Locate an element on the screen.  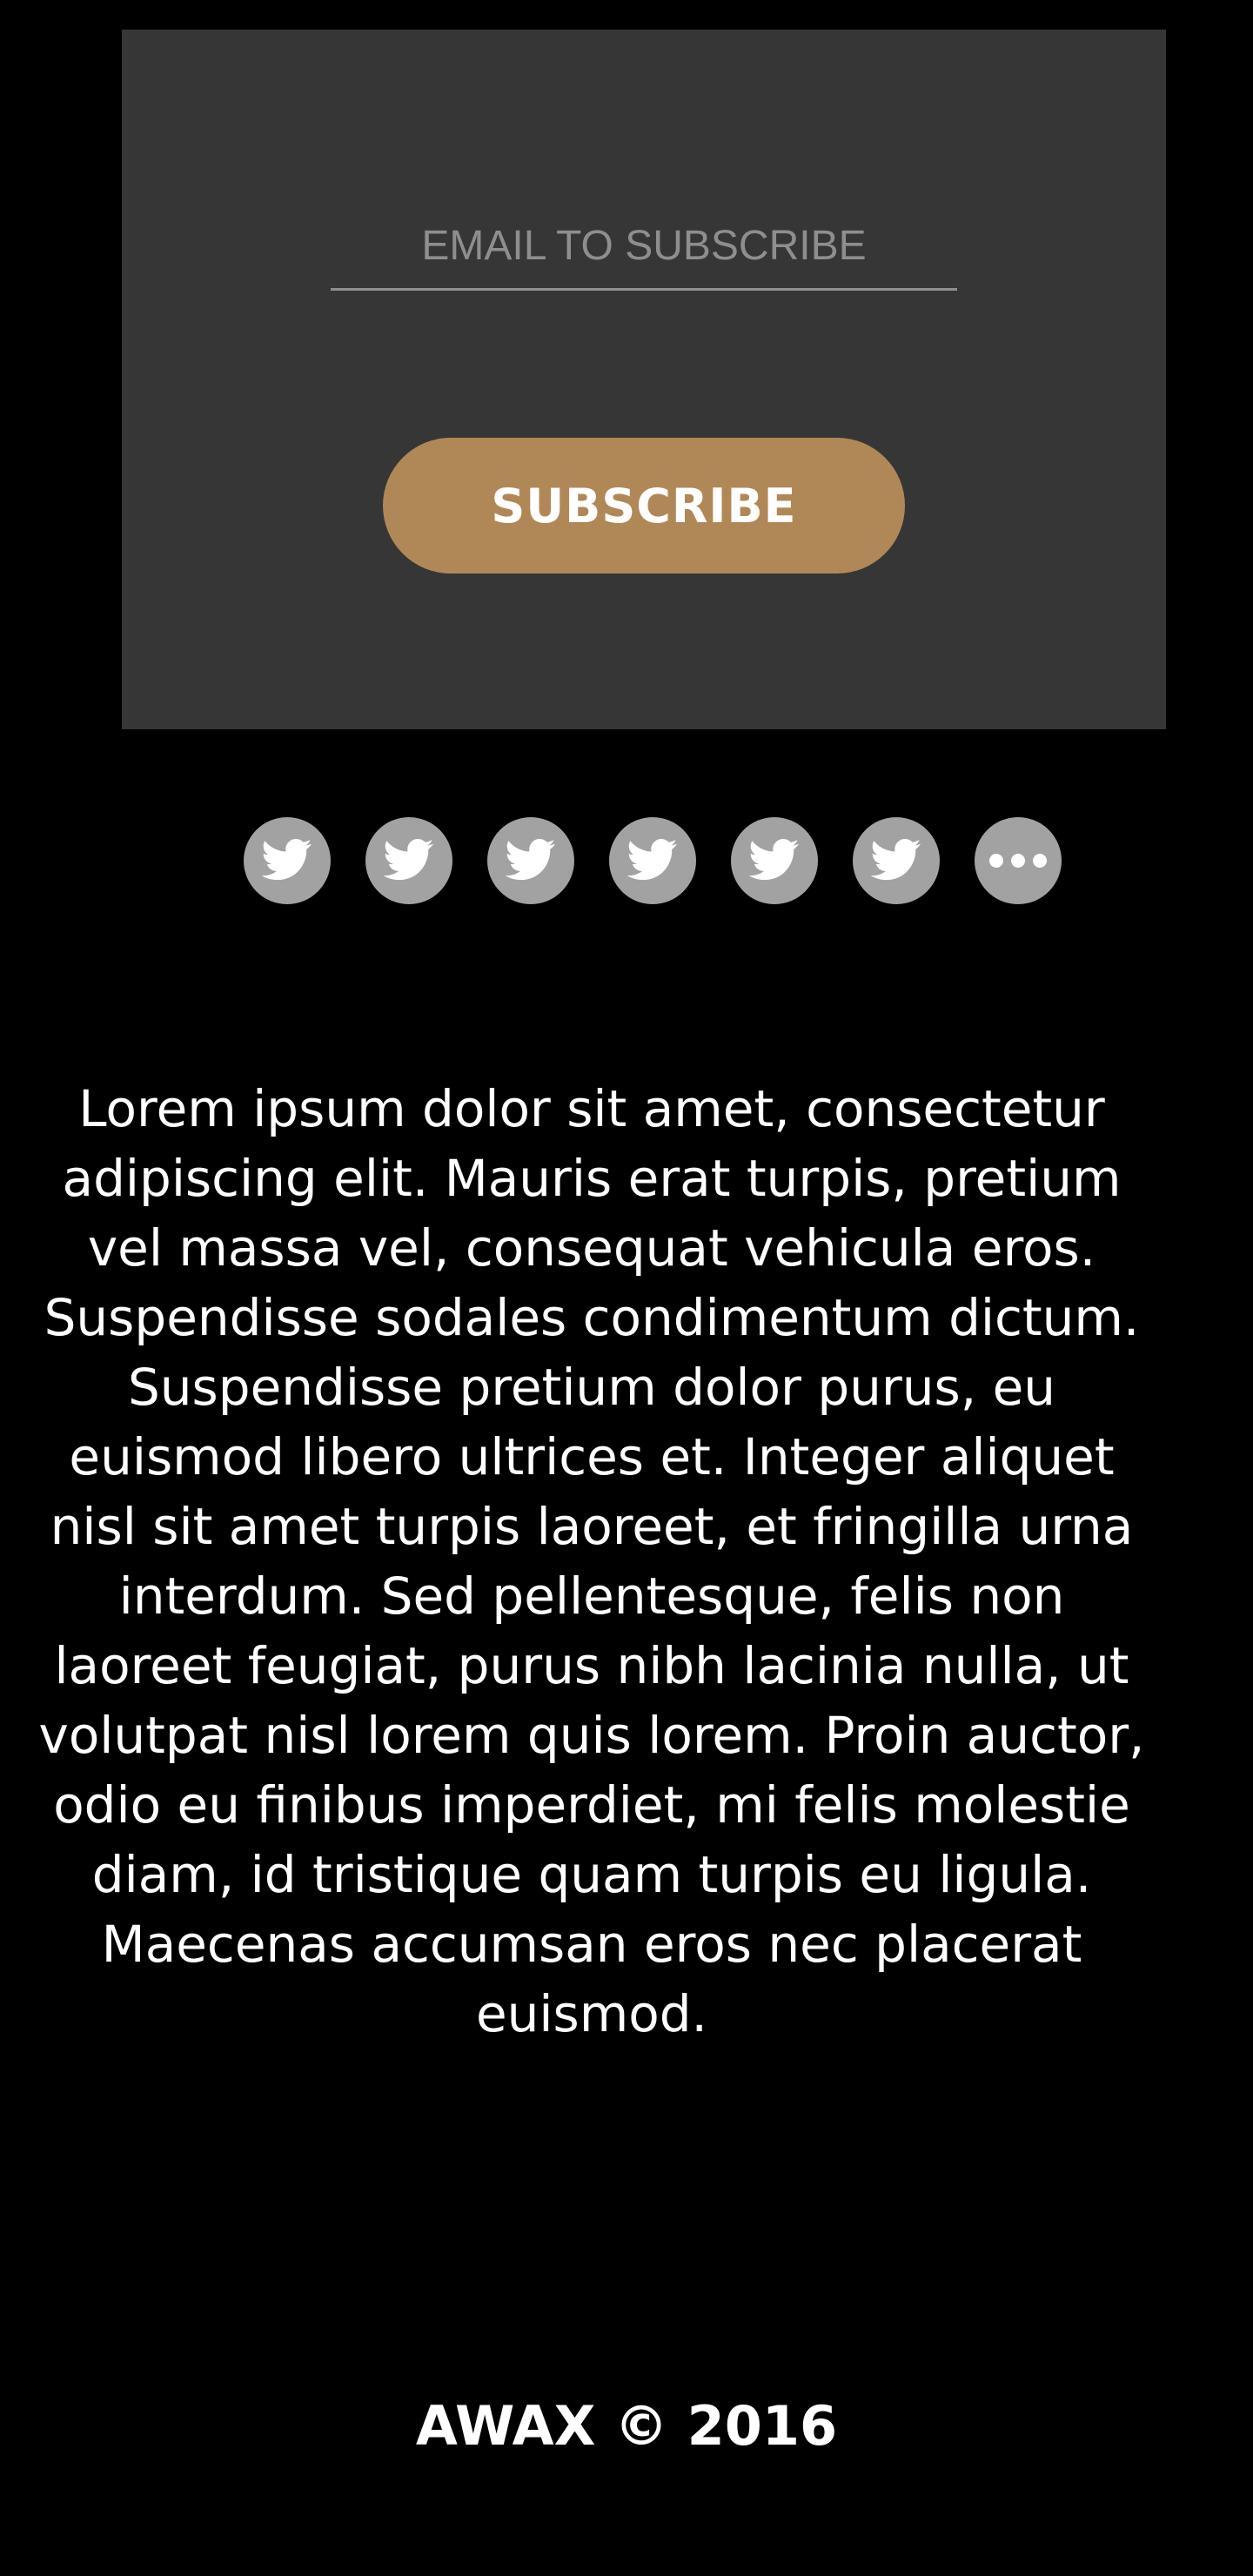
social-share-bar is located at coordinates (653, 860).